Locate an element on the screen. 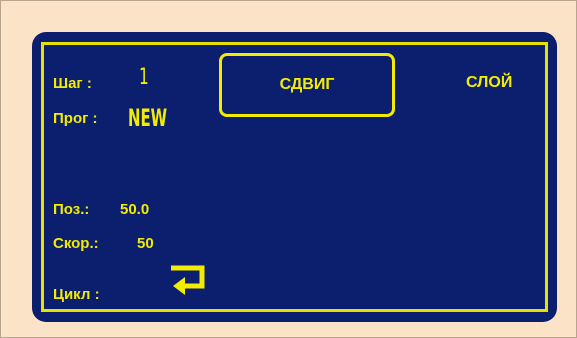  speed-label: Скор.: is located at coordinates (76, 243).